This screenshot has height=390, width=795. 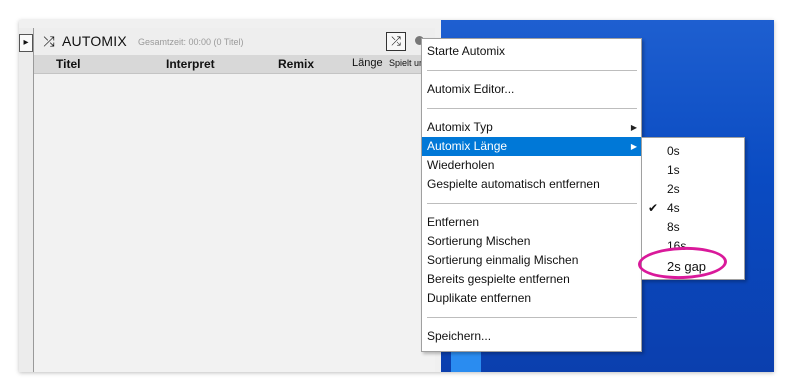 What do you see at coordinates (68, 64) in the screenshot?
I see `column-header-title: Titel` at bounding box center [68, 64].